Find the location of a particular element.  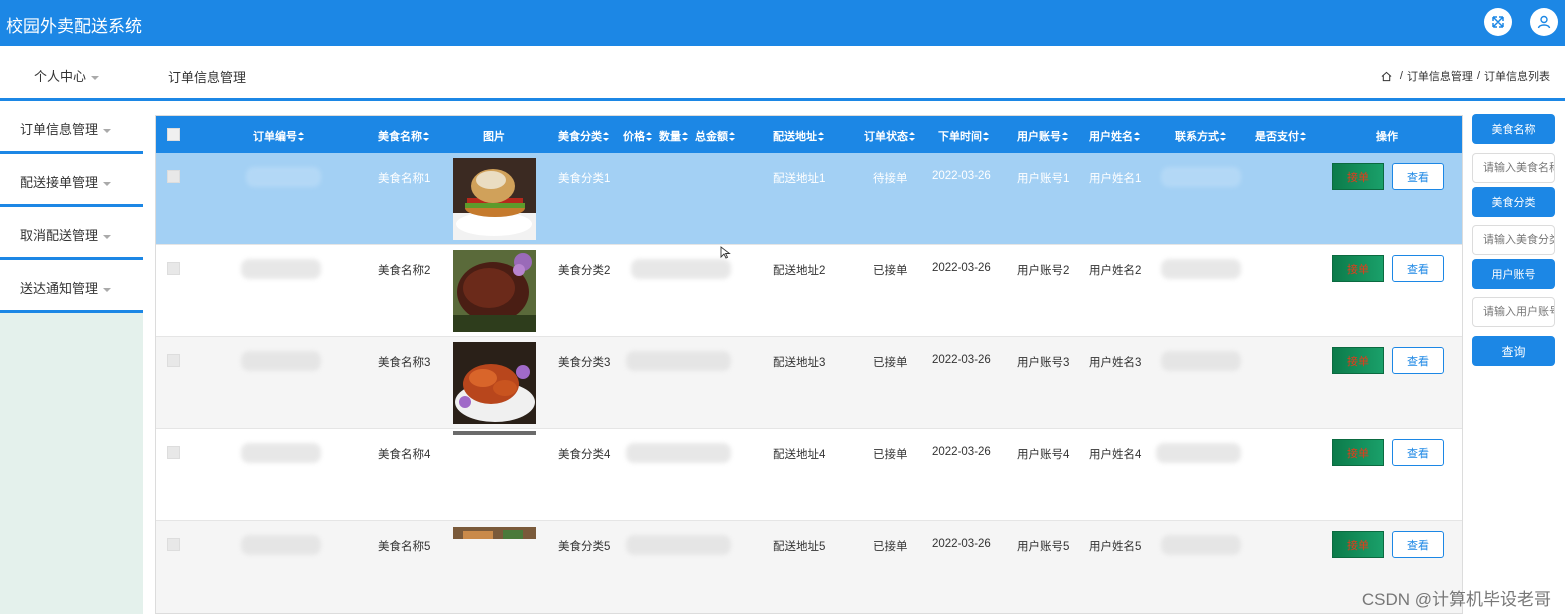

food-name-cell: 美食名称4 is located at coordinates (404, 455).